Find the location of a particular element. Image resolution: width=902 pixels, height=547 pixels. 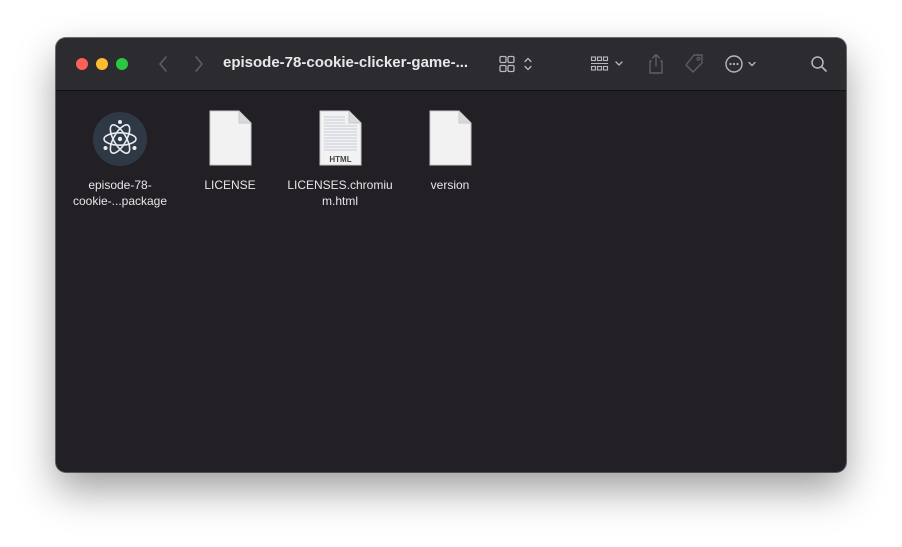

more-actions-button is located at coordinates (742, 64).